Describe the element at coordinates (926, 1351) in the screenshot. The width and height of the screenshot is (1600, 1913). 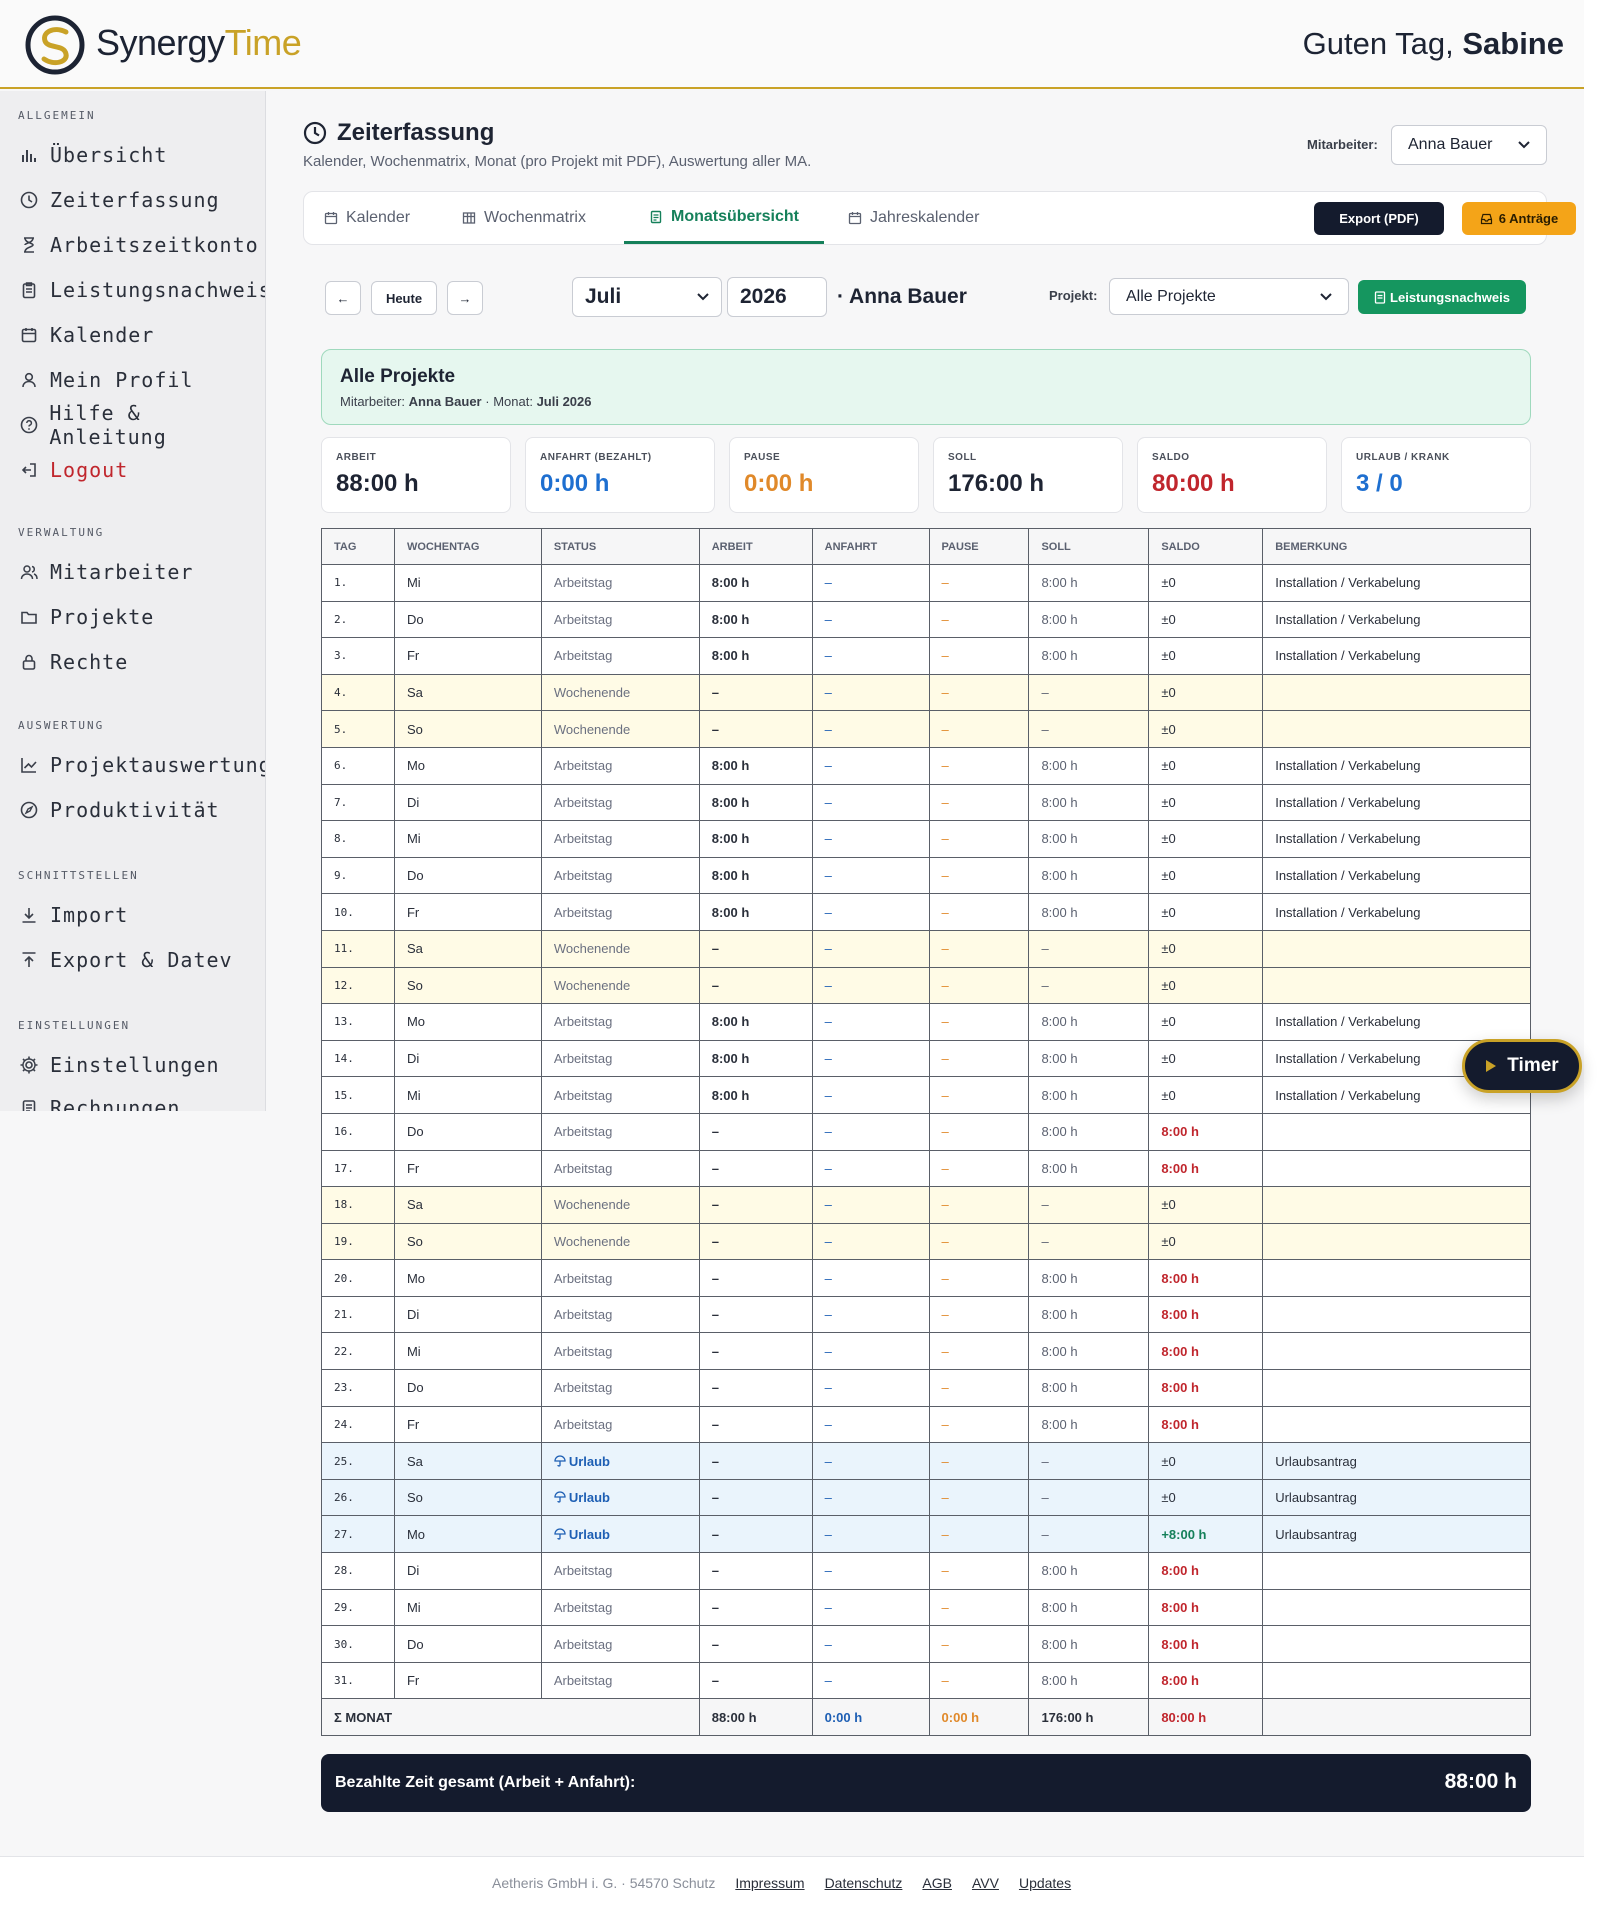
I see `table-row: 22. Mi Arbeitstag – – –8:00 h 8:00 h` at that location.